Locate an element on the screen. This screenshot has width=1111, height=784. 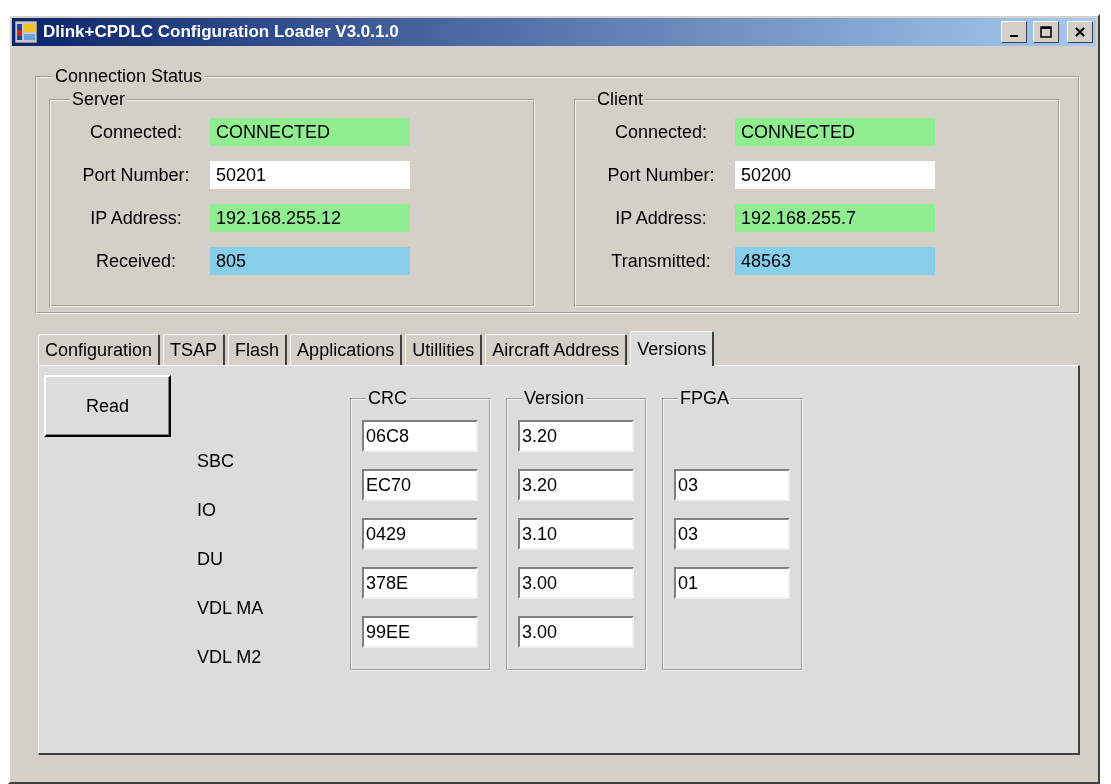
value-field: EC70 is located at coordinates (420, 485).